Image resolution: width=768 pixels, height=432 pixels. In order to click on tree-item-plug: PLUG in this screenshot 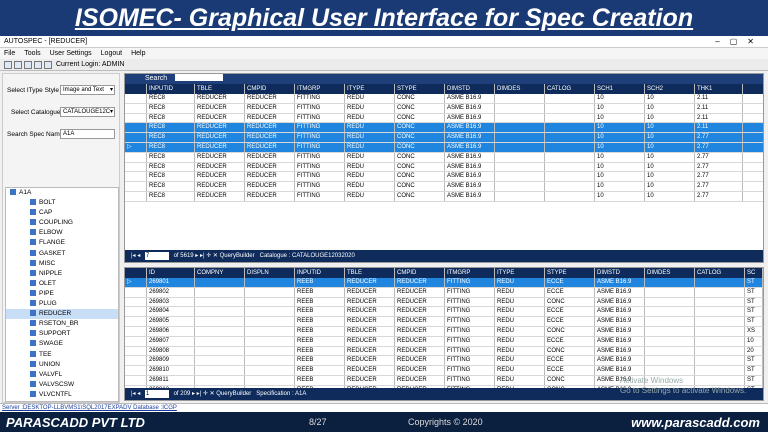, I will do `click(62, 304)`.